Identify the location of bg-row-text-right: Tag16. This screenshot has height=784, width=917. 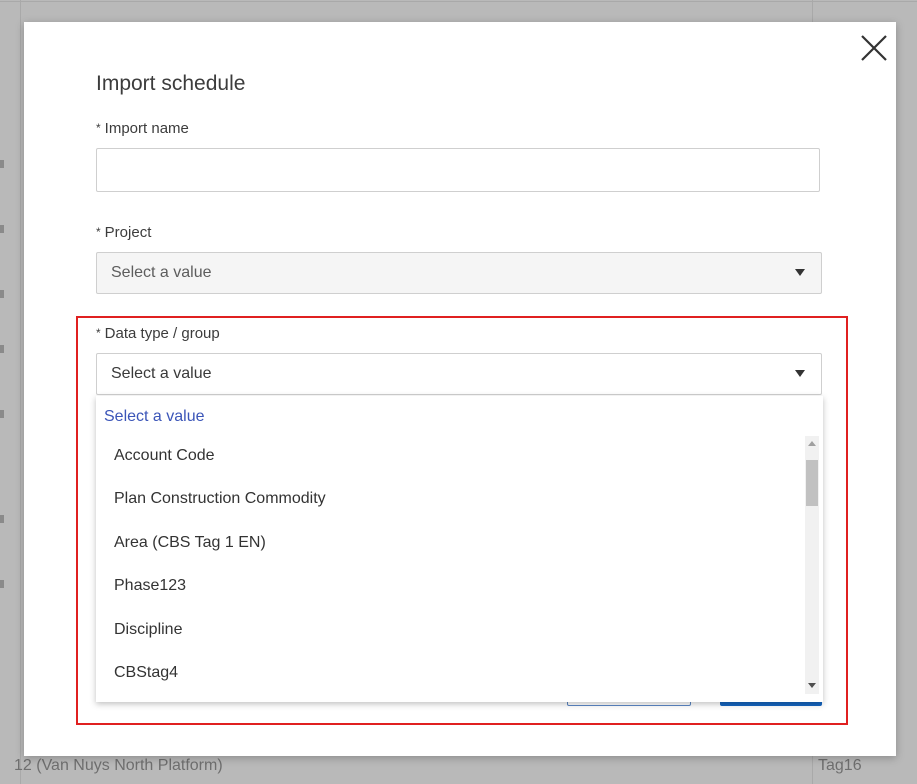
(840, 765).